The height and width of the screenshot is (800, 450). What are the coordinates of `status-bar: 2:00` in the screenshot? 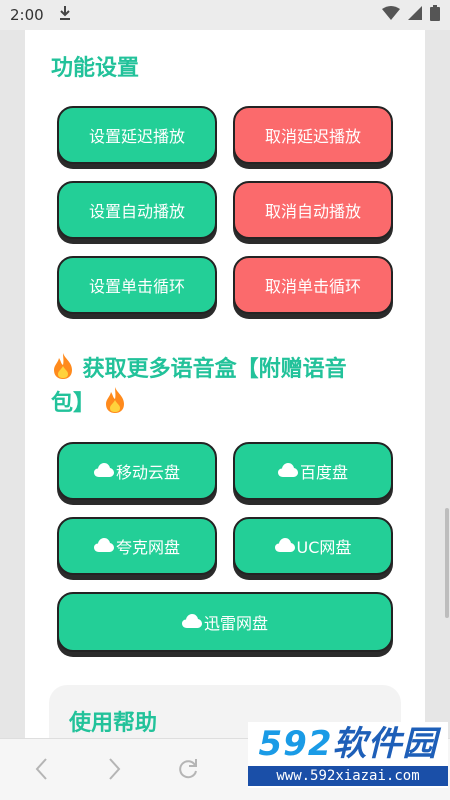 It's located at (225, 15).